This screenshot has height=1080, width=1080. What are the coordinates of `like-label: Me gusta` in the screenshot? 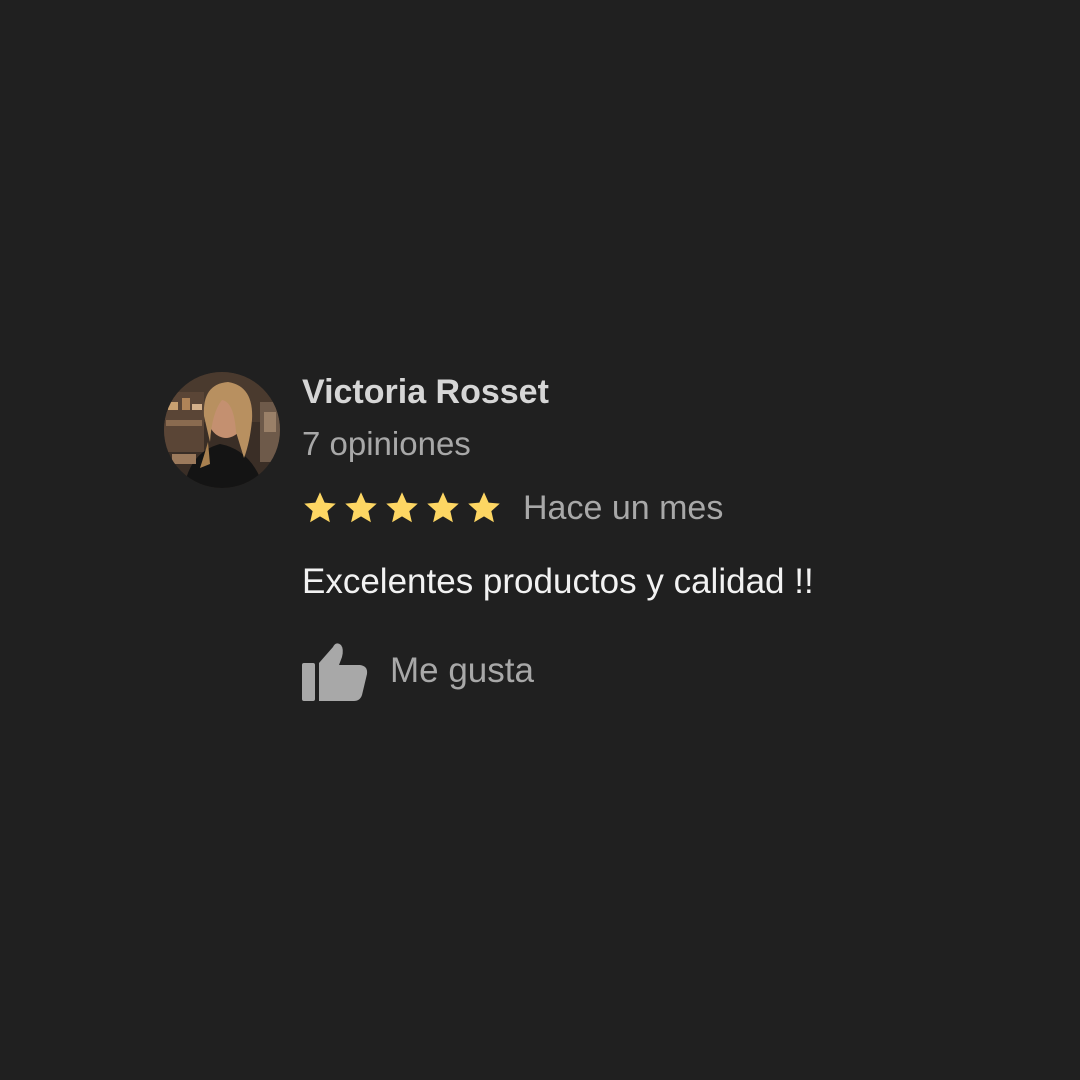 It's located at (462, 670).